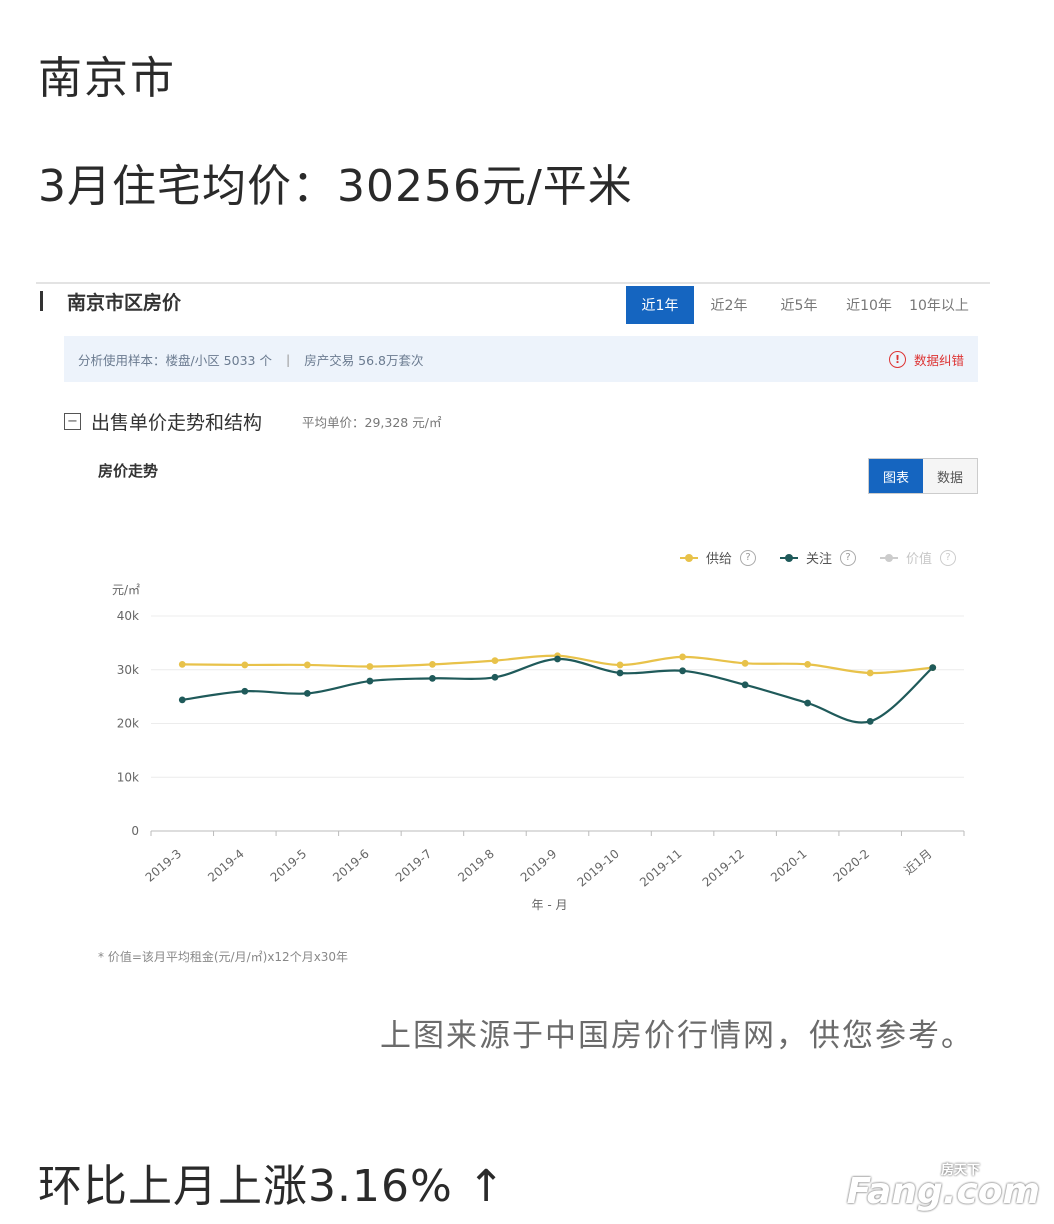 This screenshot has height=1224, width=1054. I want to click on x-tick-label: 2019-12, so click(723, 868).